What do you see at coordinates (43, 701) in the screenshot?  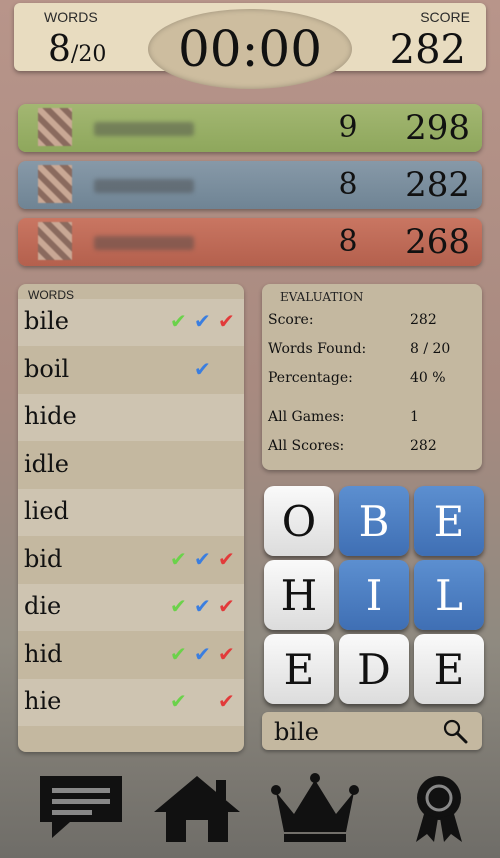 I see `word-text: hie` at bounding box center [43, 701].